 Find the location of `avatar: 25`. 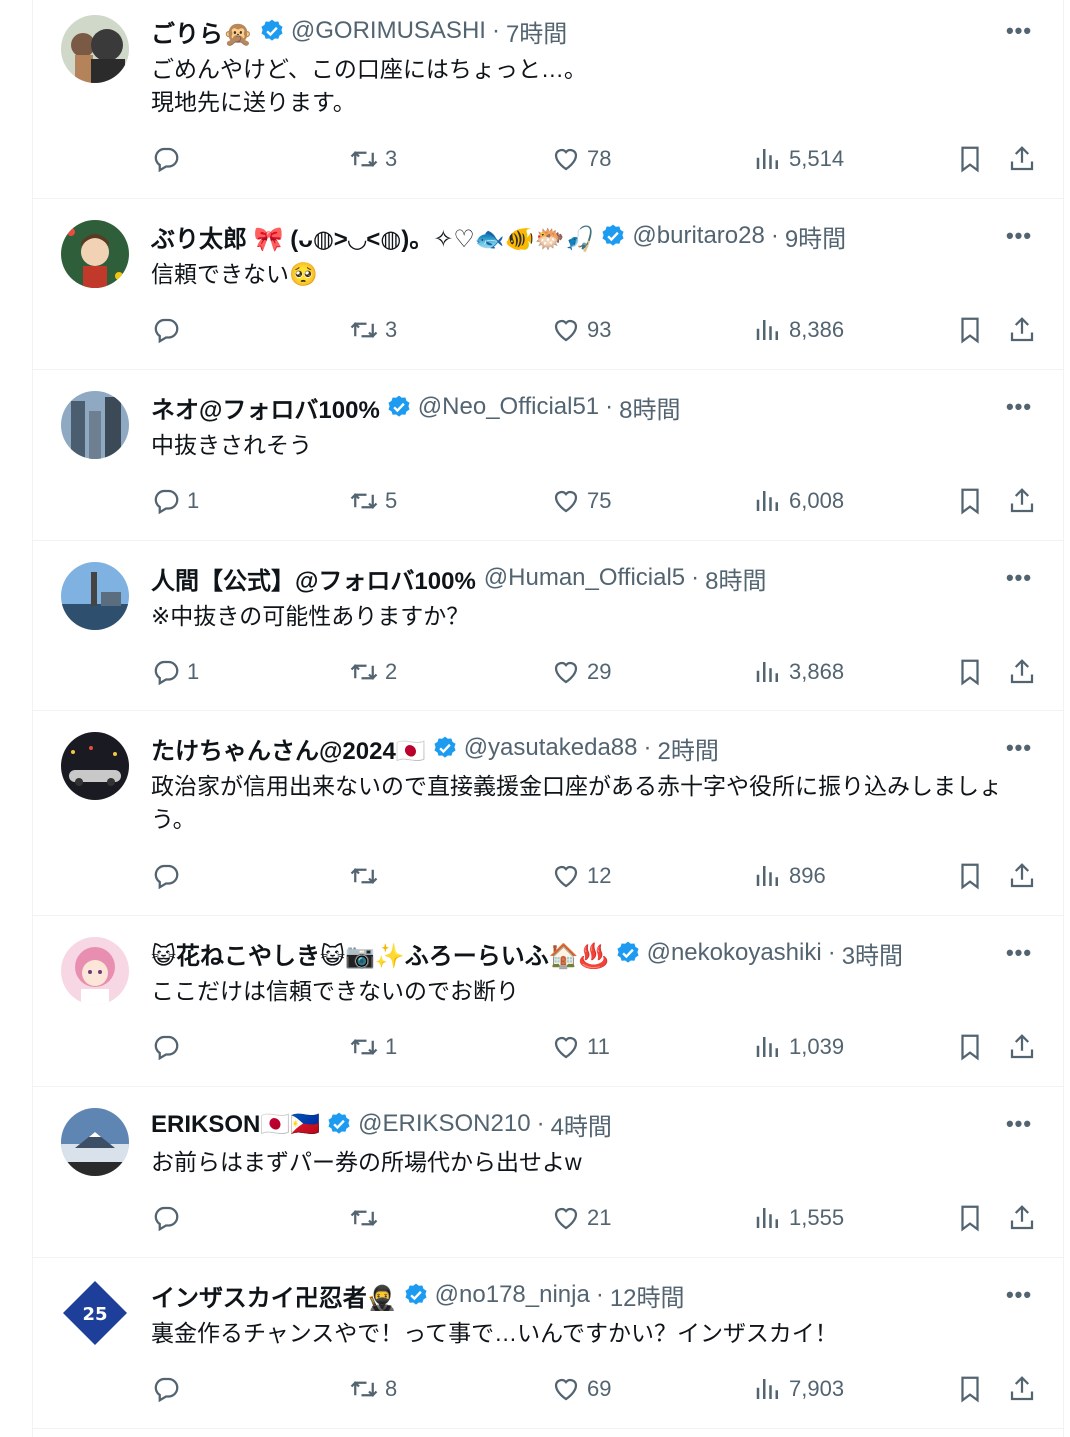

avatar: 25 is located at coordinates (95, 1313).